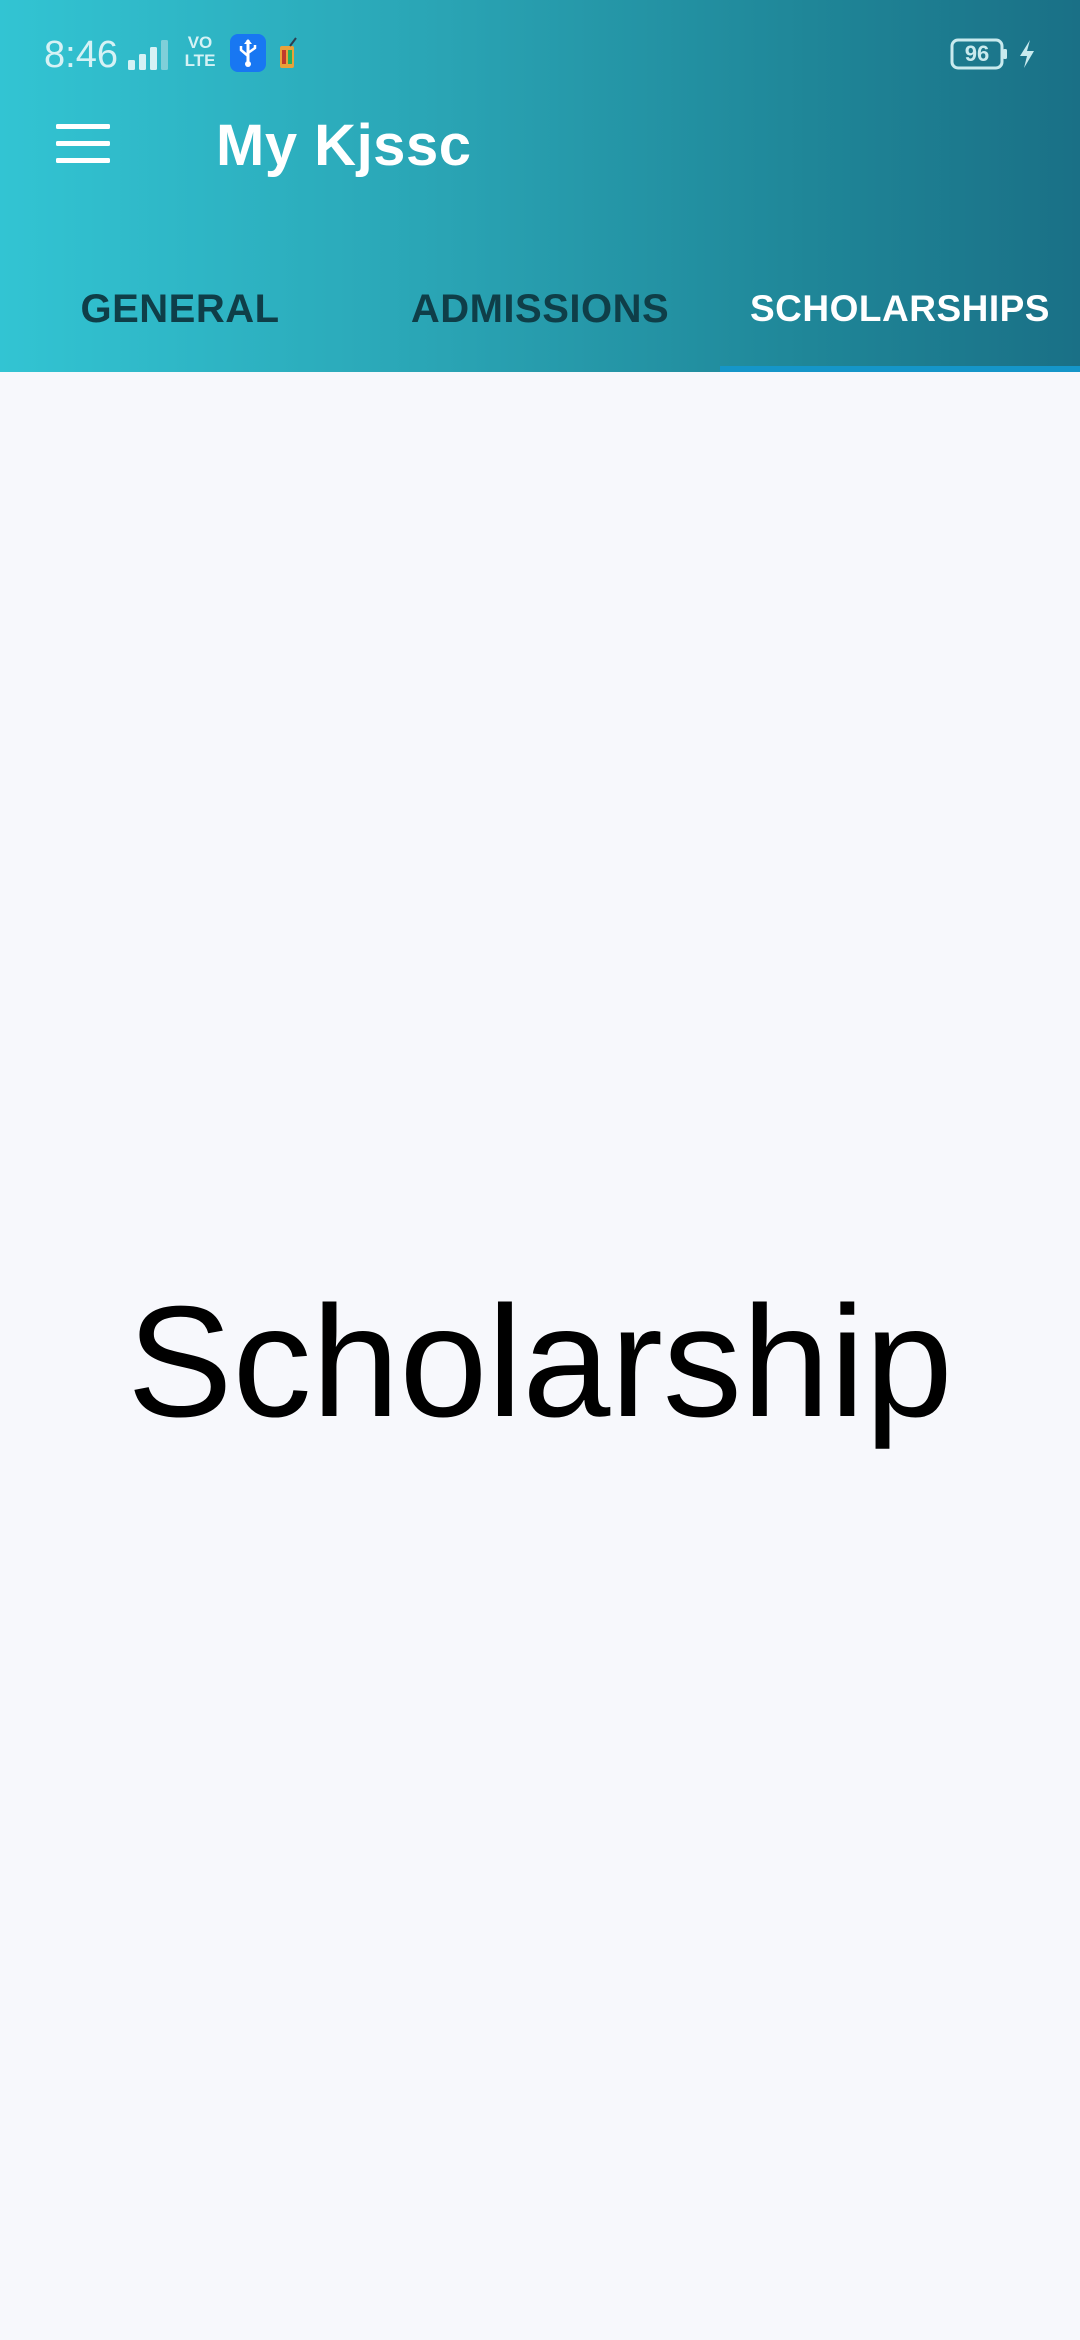 Image resolution: width=1080 pixels, height=2340 pixels. What do you see at coordinates (180, 311) in the screenshot?
I see `tab-general: GENERAL` at bounding box center [180, 311].